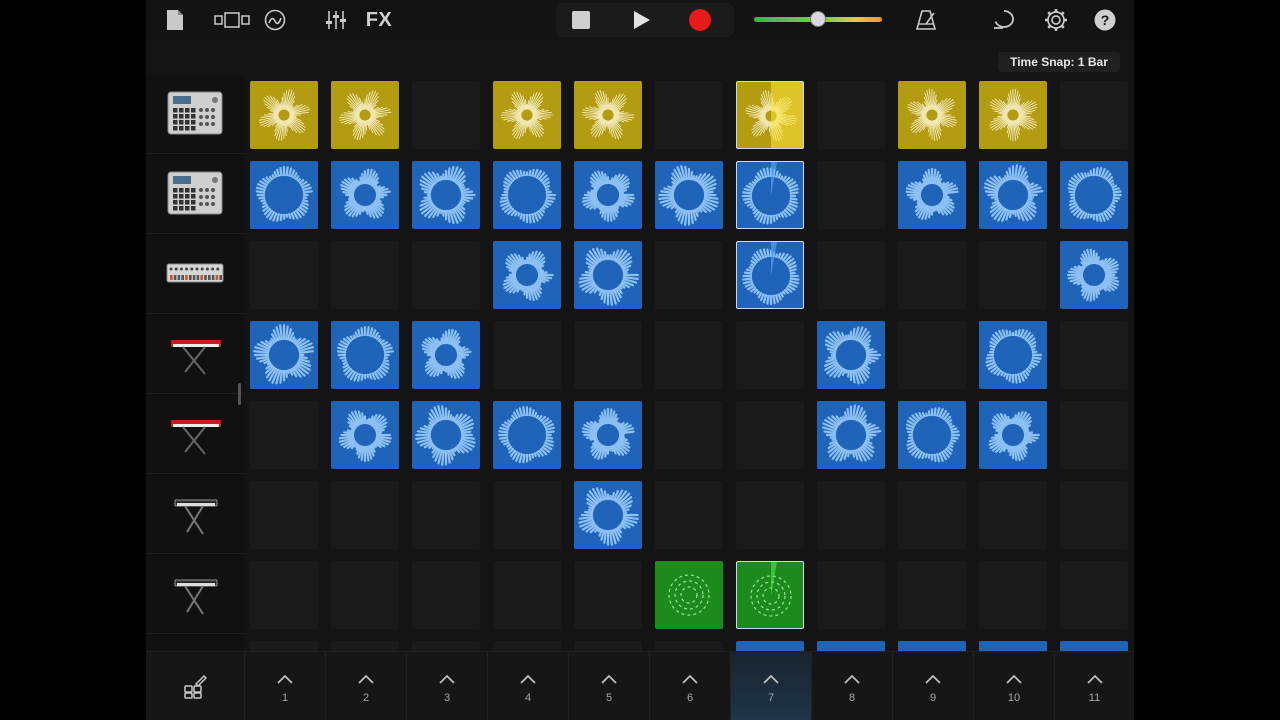 This screenshot has width=1280, height=720. I want to click on edit-cells-button, so click(195, 686).